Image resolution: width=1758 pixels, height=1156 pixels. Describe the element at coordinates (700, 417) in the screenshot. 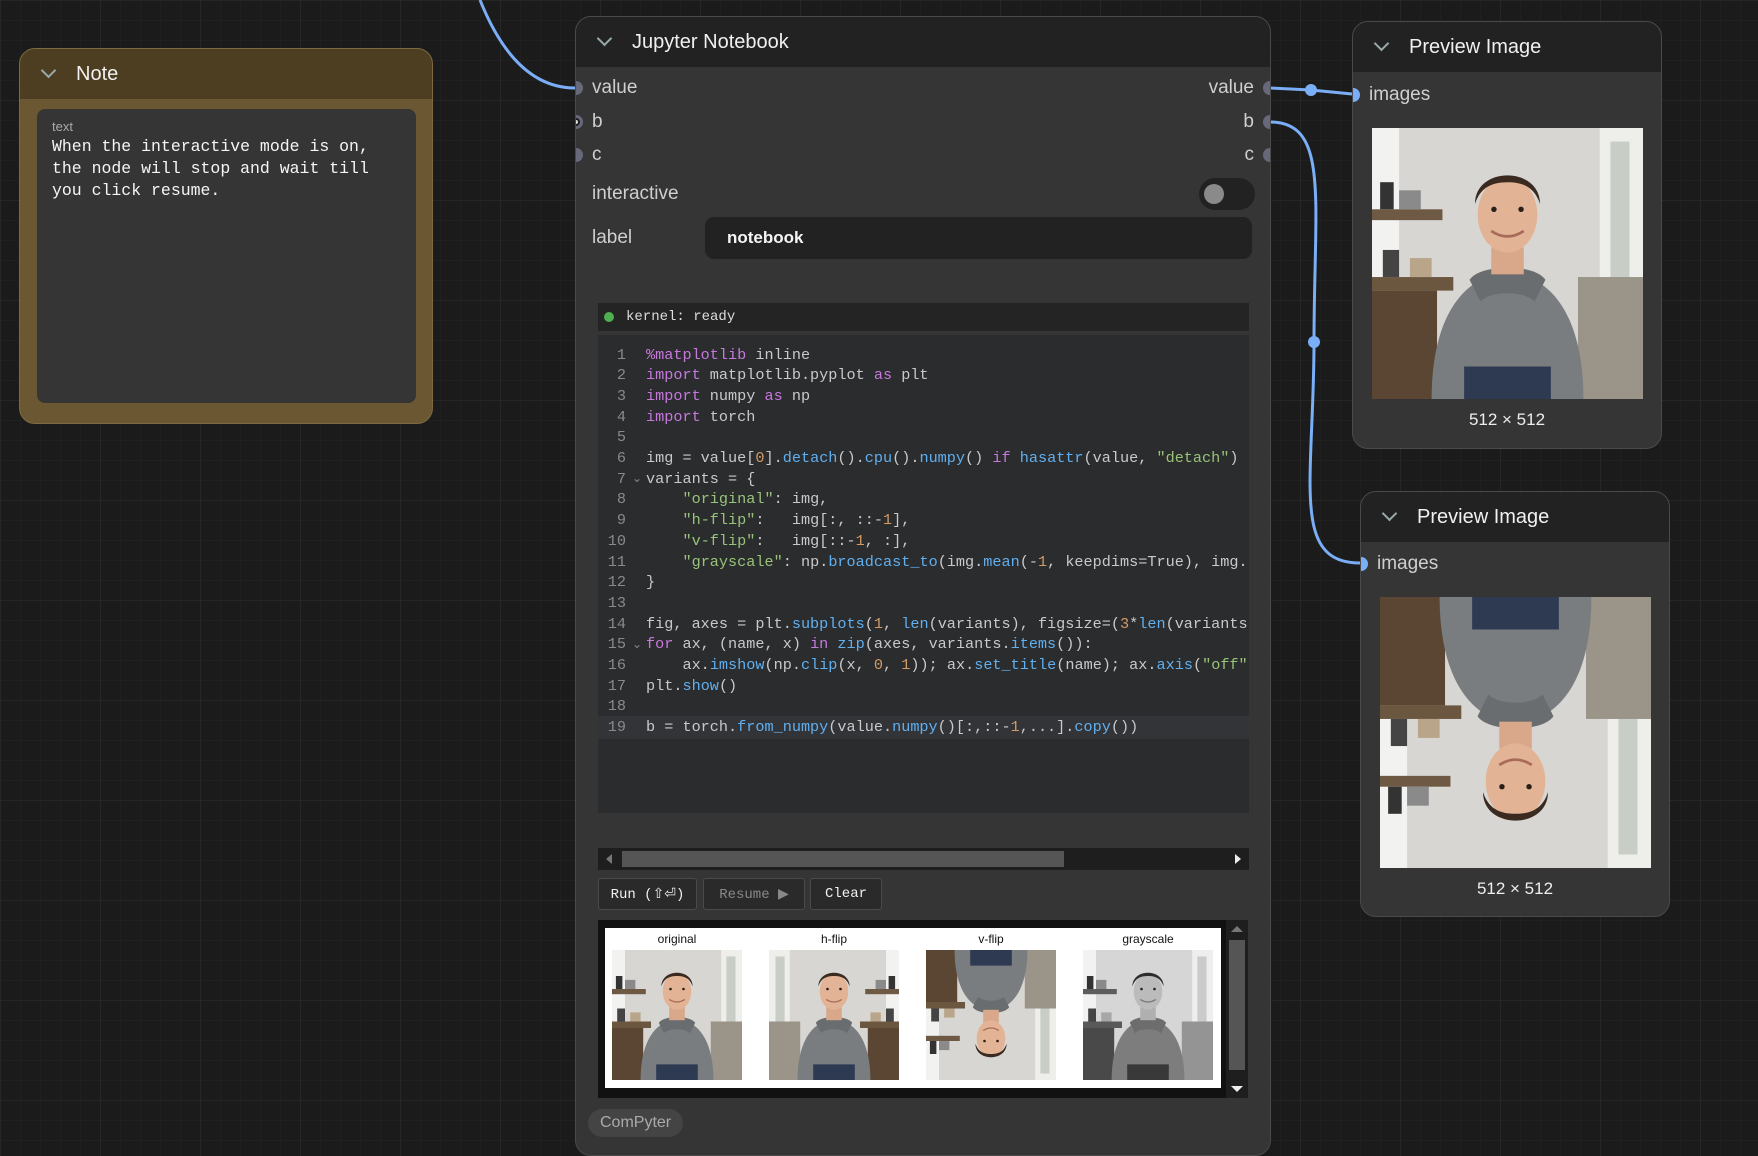

I see `code-text: import torch` at that location.